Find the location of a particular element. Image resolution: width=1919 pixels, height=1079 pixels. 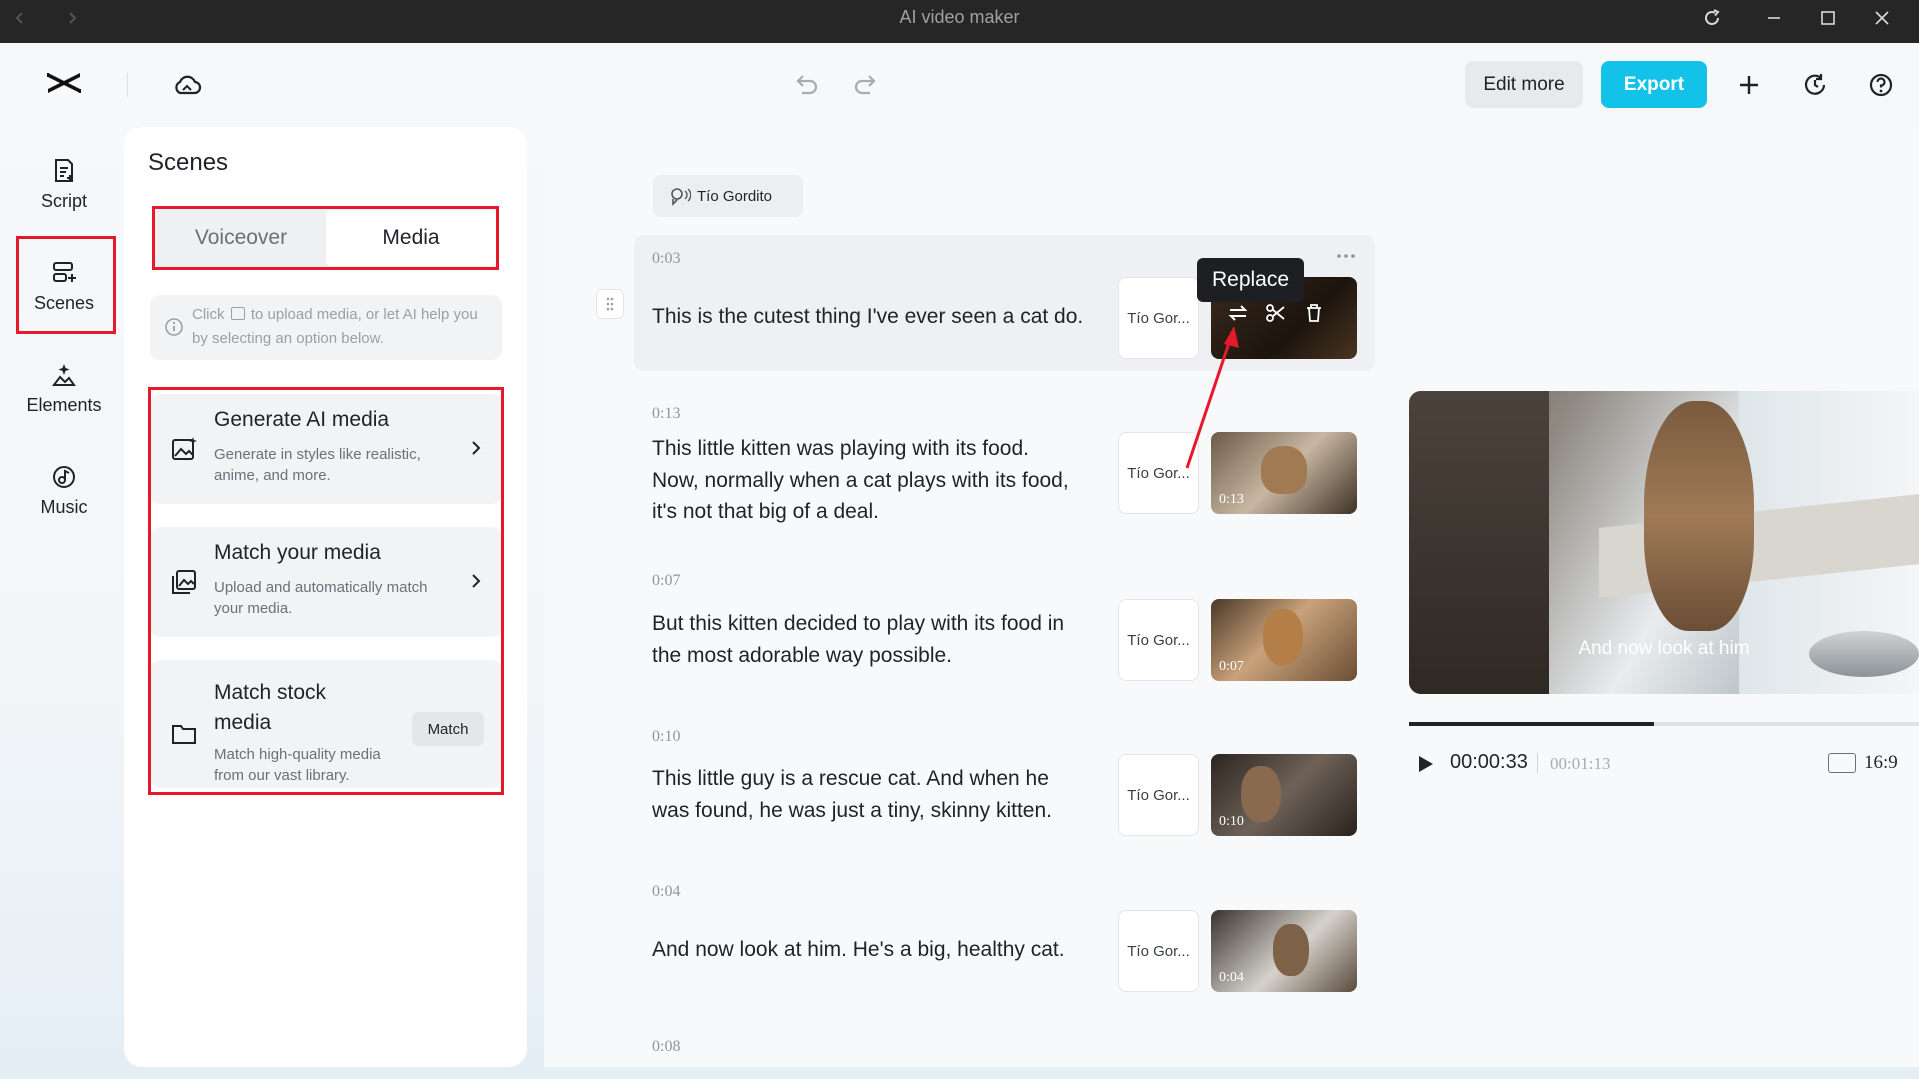

scene-time: 0:07 is located at coordinates (666, 580).